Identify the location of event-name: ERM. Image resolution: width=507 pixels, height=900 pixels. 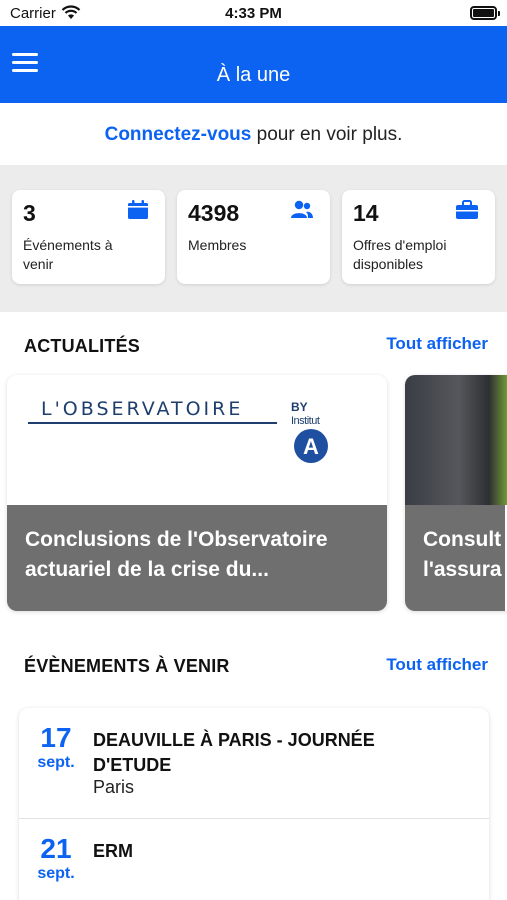
(113, 851).